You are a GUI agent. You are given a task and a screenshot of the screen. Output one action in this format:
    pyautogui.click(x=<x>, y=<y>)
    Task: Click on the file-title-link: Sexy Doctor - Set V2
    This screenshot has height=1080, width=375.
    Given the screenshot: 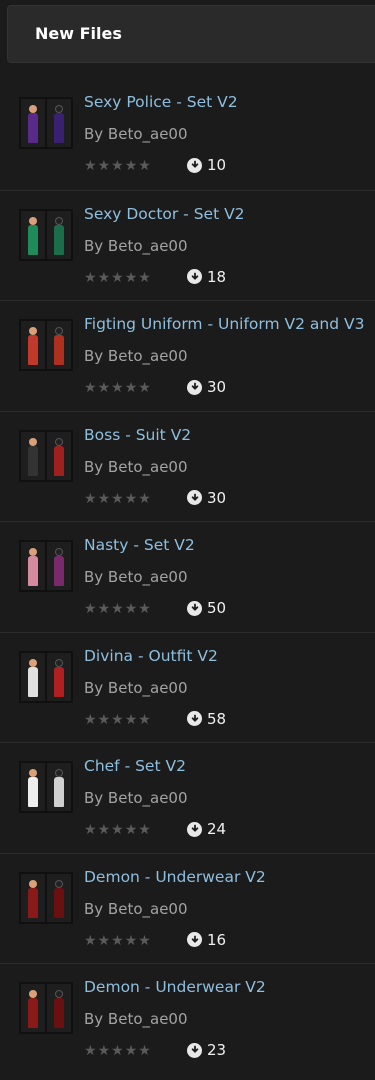 What is the action you would take?
    pyautogui.click(x=164, y=214)
    